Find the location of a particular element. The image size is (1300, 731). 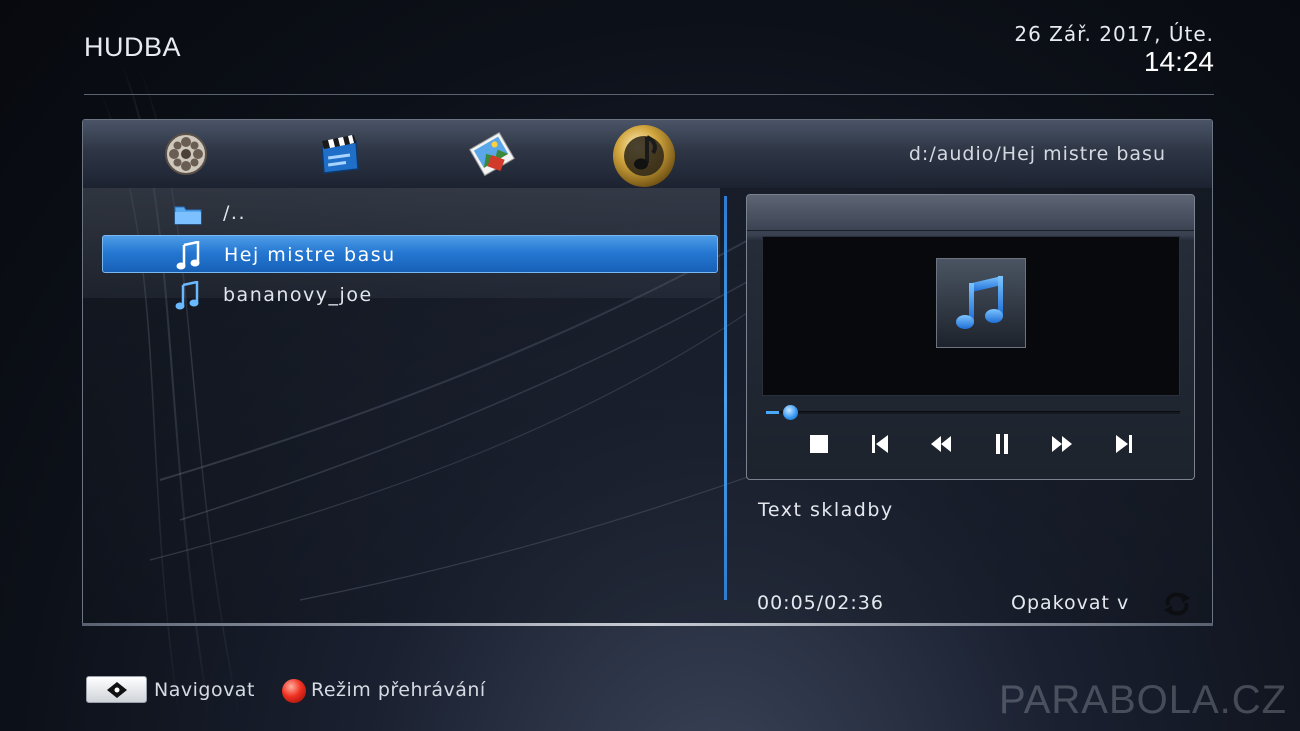

list-item-parent-folder: /.. is located at coordinates (410, 213).